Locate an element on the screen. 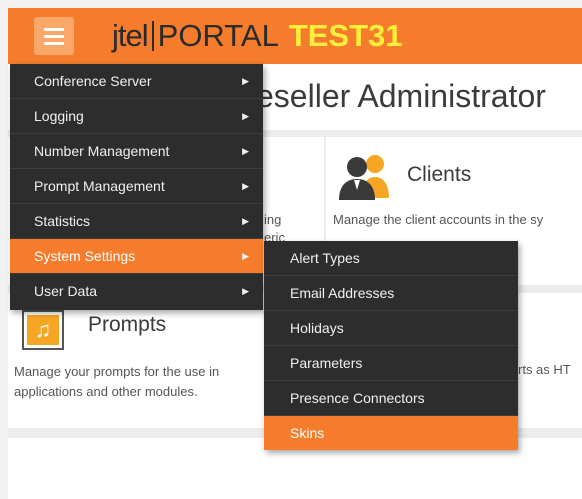  submenu-item-skins: Skins is located at coordinates (391, 433).